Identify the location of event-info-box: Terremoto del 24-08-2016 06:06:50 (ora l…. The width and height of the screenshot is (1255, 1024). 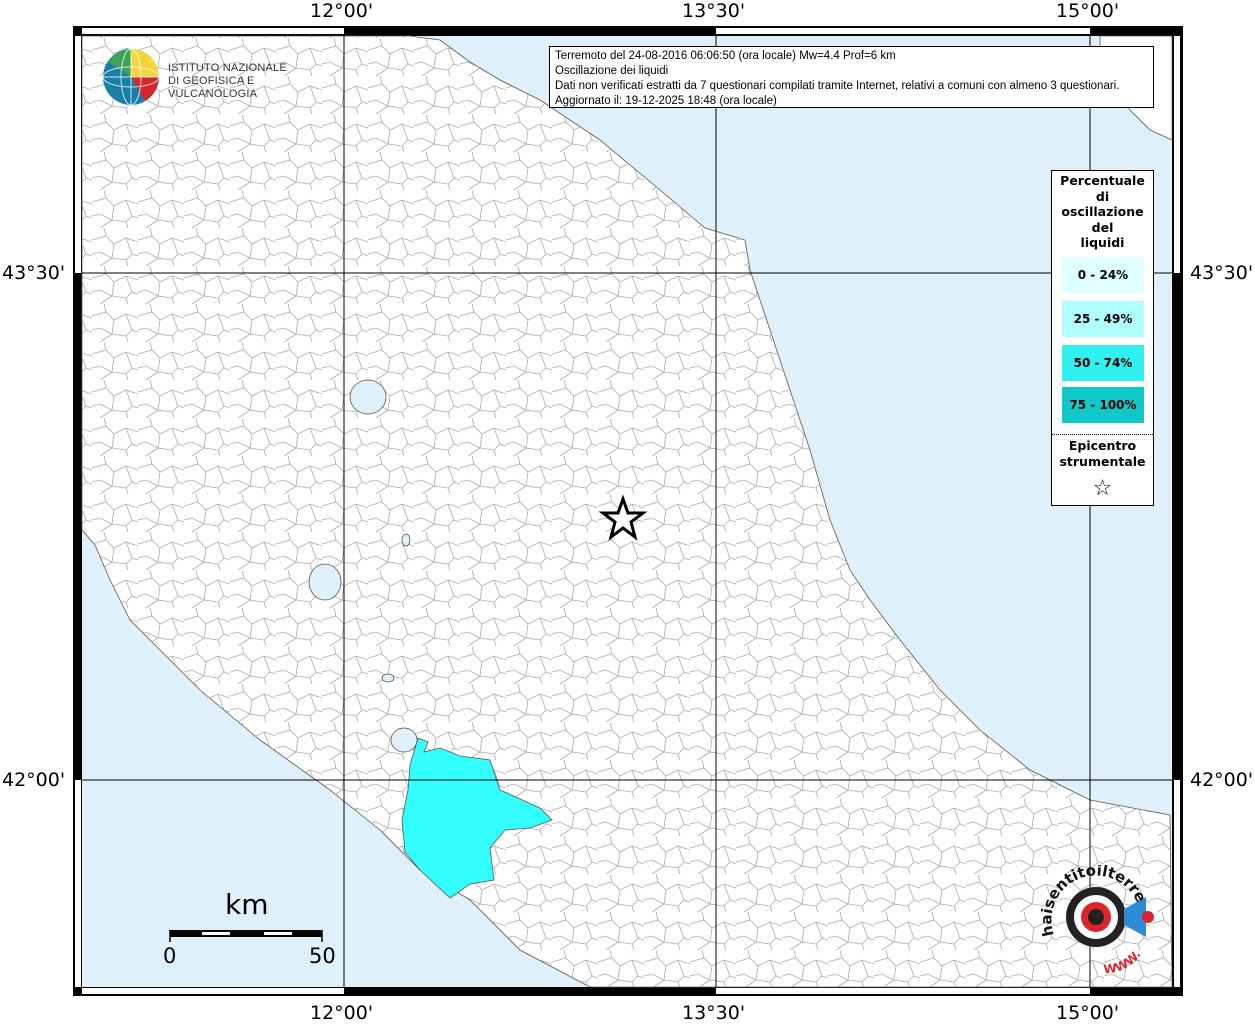
(851, 77).